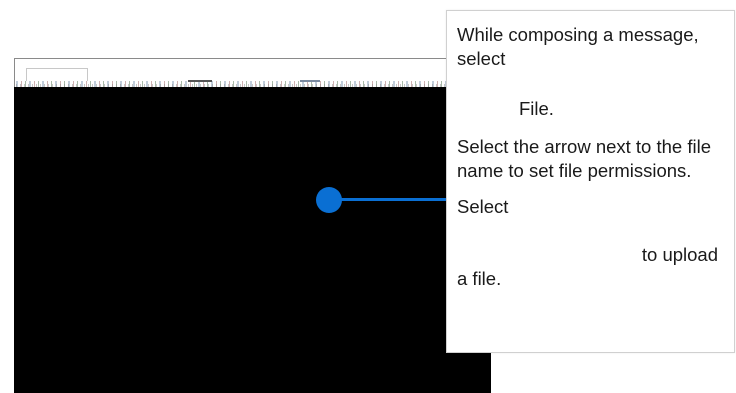  What do you see at coordinates (329, 200) in the screenshot?
I see `callout-dot-icon` at bounding box center [329, 200].